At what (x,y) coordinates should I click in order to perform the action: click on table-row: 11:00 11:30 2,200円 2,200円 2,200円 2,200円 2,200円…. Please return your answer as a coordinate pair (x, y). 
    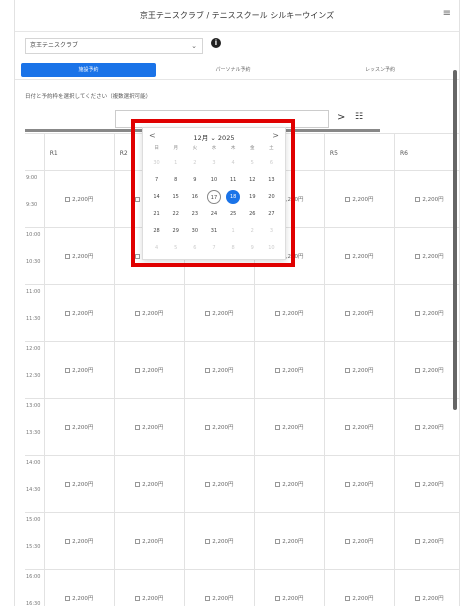
    Looking at the image, I should click on (242, 313).